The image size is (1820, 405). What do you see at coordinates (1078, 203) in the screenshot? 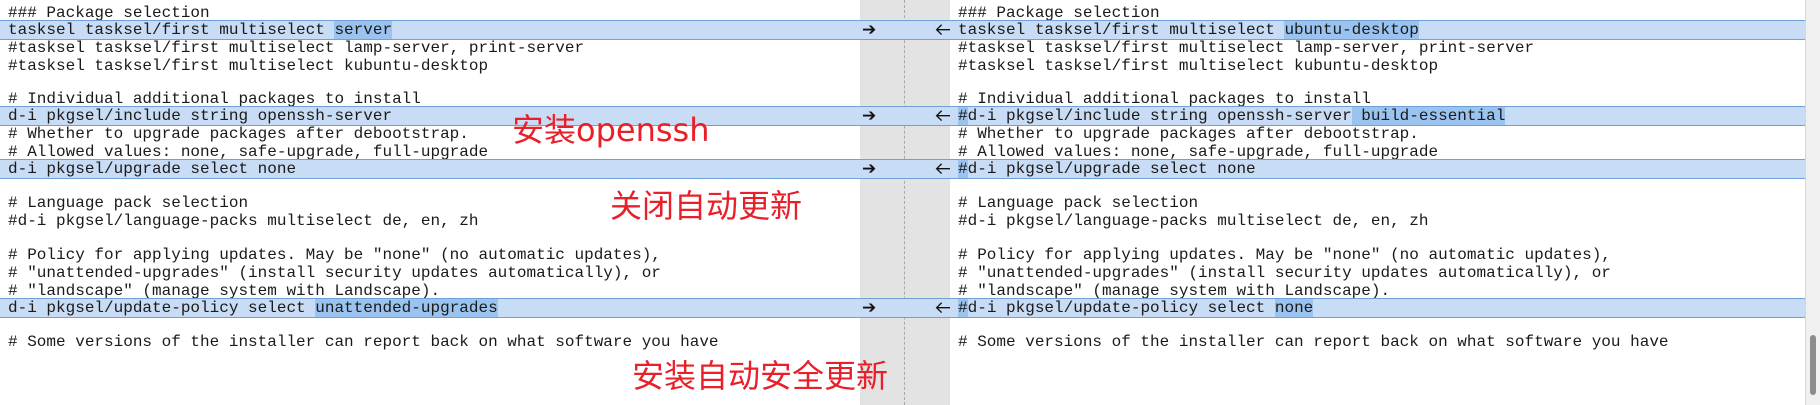
I see `right-line-12: # Language pack selection` at bounding box center [1078, 203].